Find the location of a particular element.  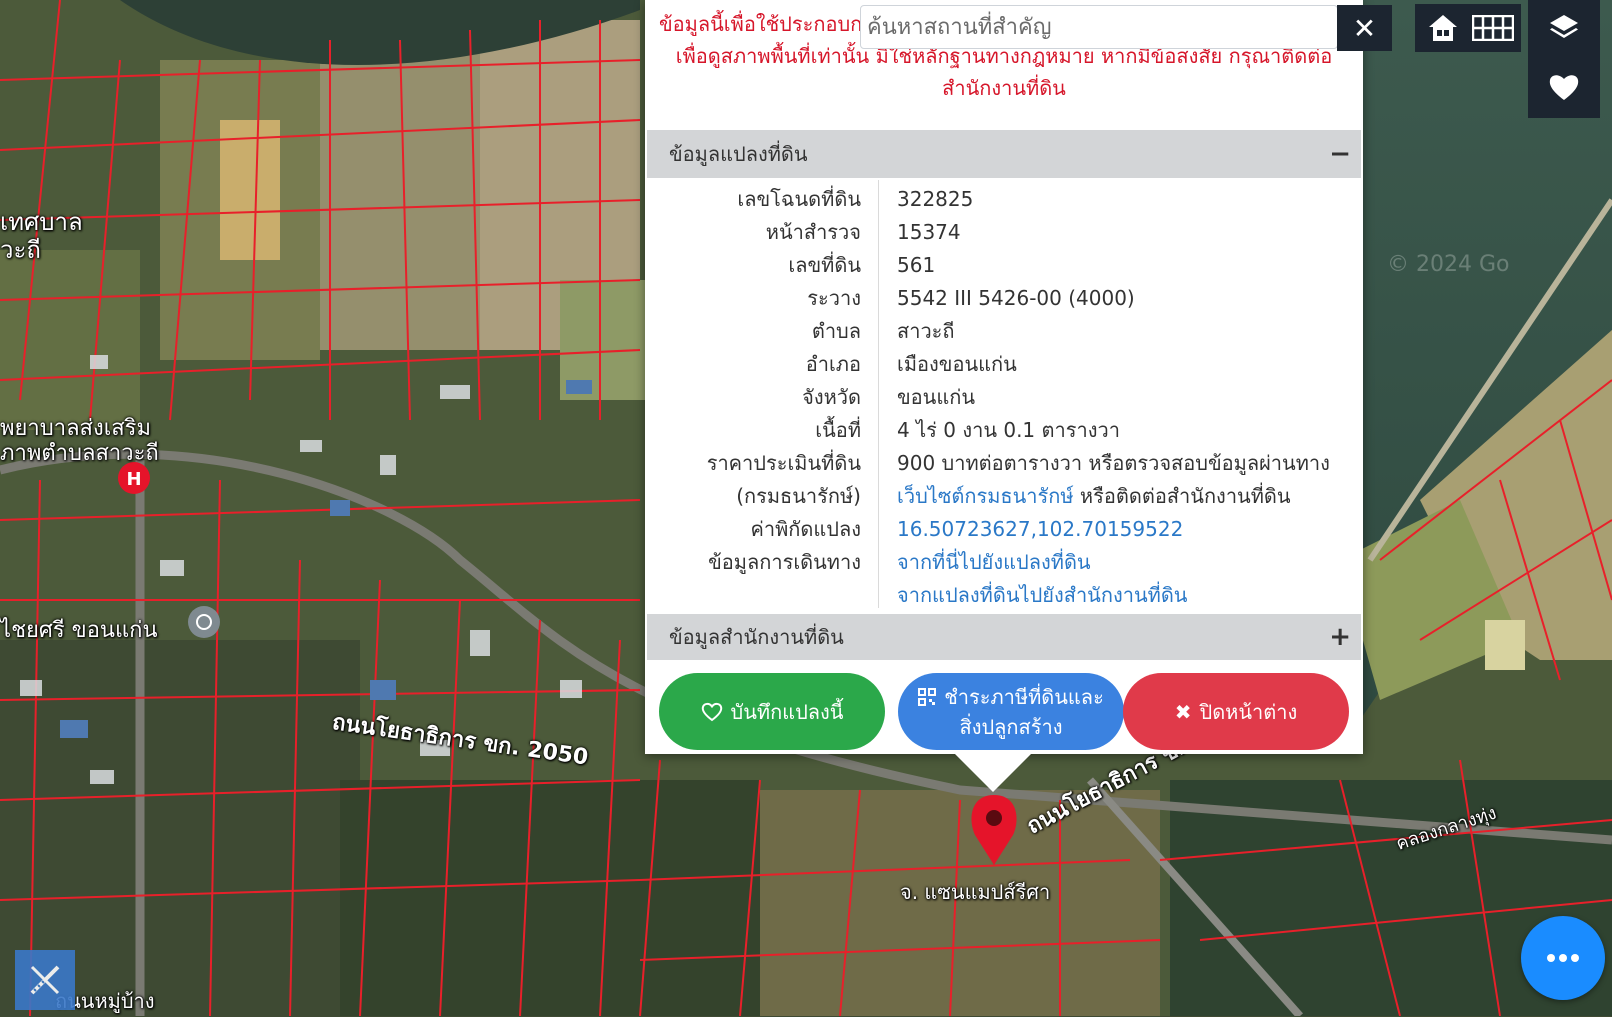

directions-to-parcel-link: จากที่นี่ไปยังแปลงที่ดิน is located at coordinates (994, 562).